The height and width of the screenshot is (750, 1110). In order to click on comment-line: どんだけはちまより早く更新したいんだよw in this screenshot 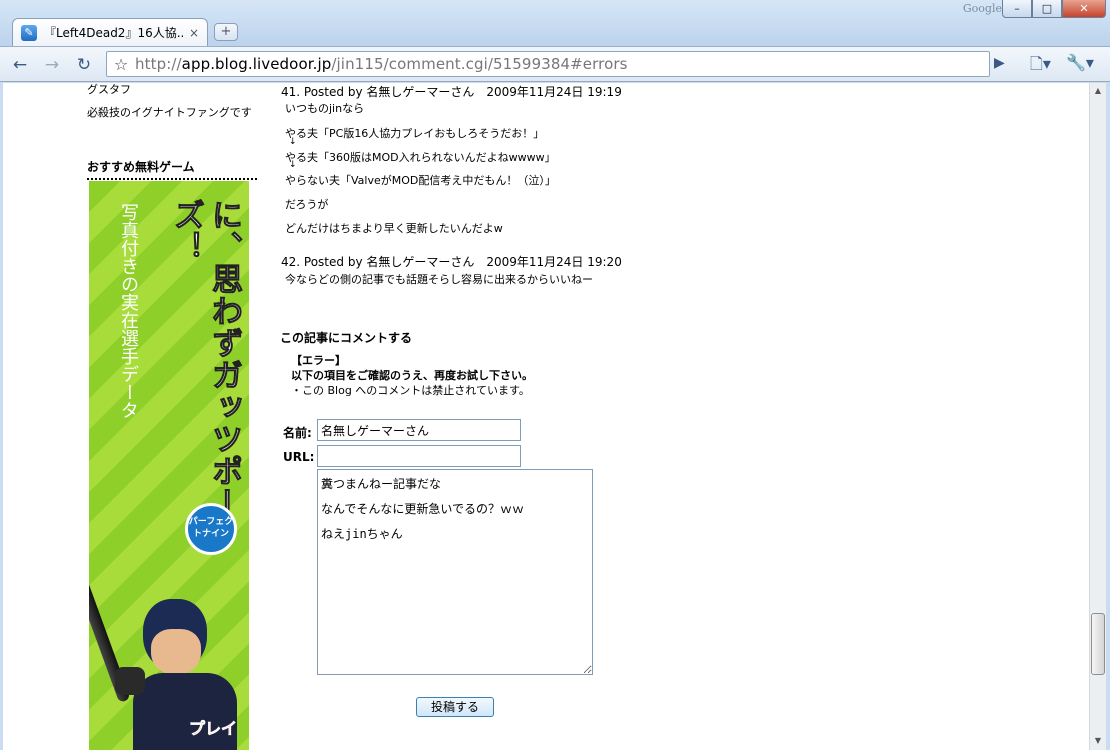, I will do `click(394, 228)`.